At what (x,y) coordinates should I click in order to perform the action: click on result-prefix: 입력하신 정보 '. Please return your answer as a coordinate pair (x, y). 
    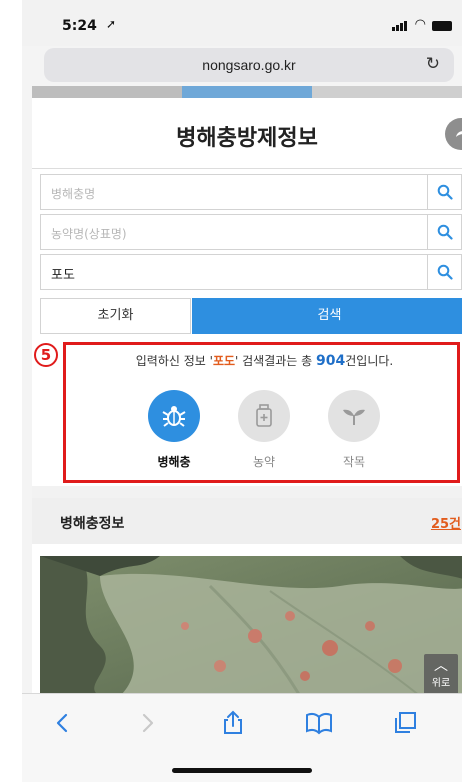
    Looking at the image, I should click on (174, 361).